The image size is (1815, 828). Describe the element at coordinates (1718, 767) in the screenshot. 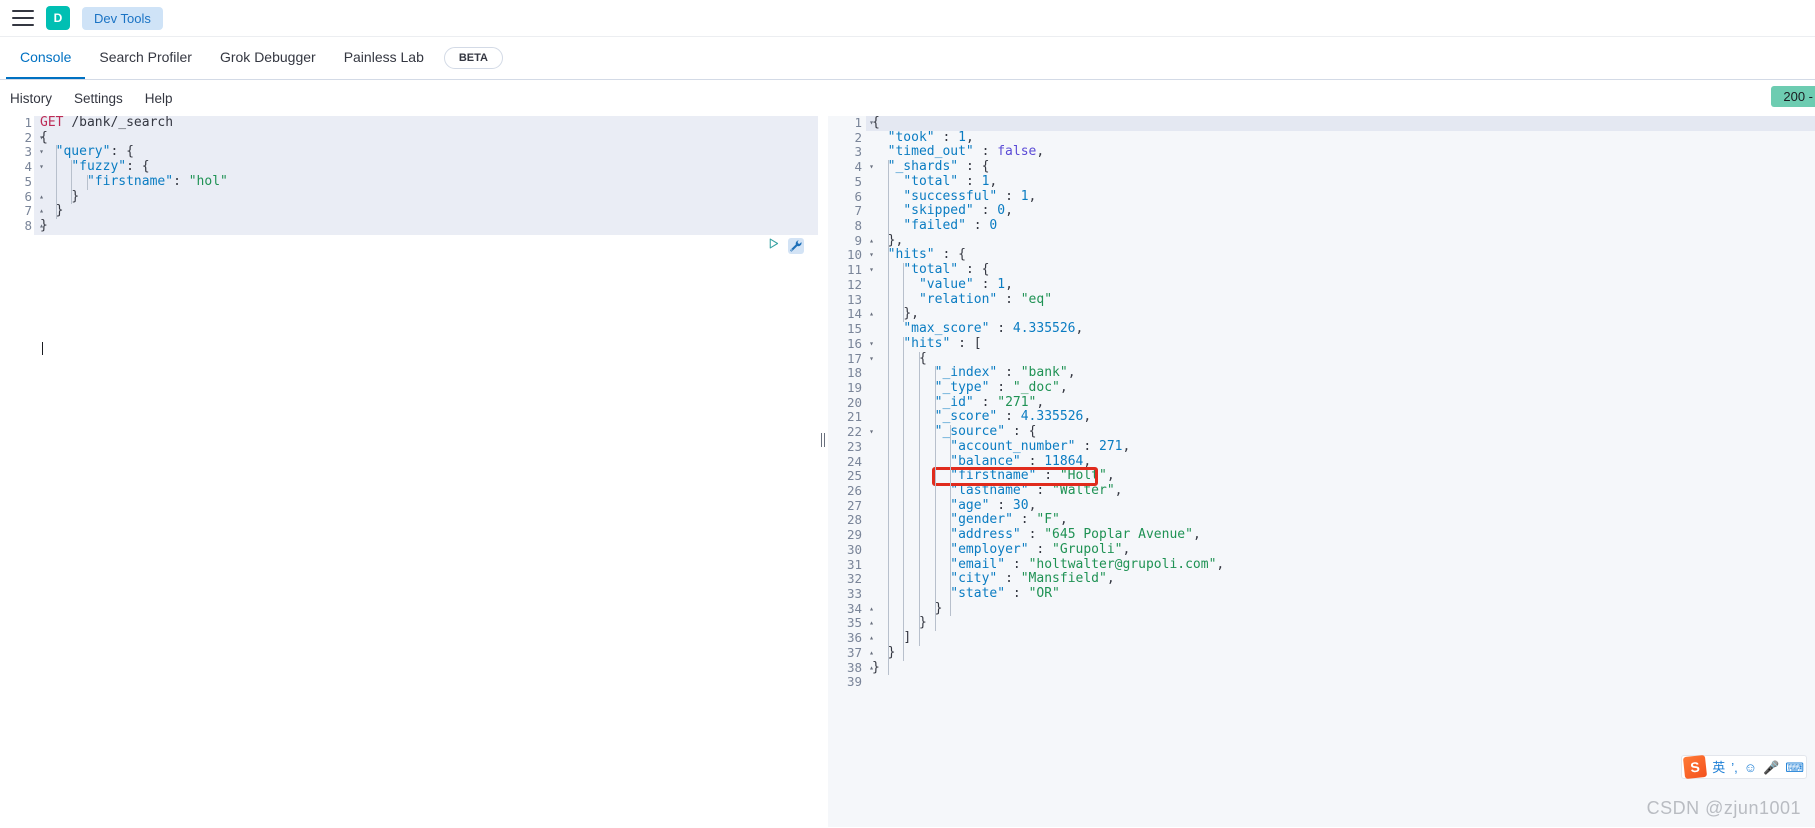

I see `ime-language-icon: 英` at that location.